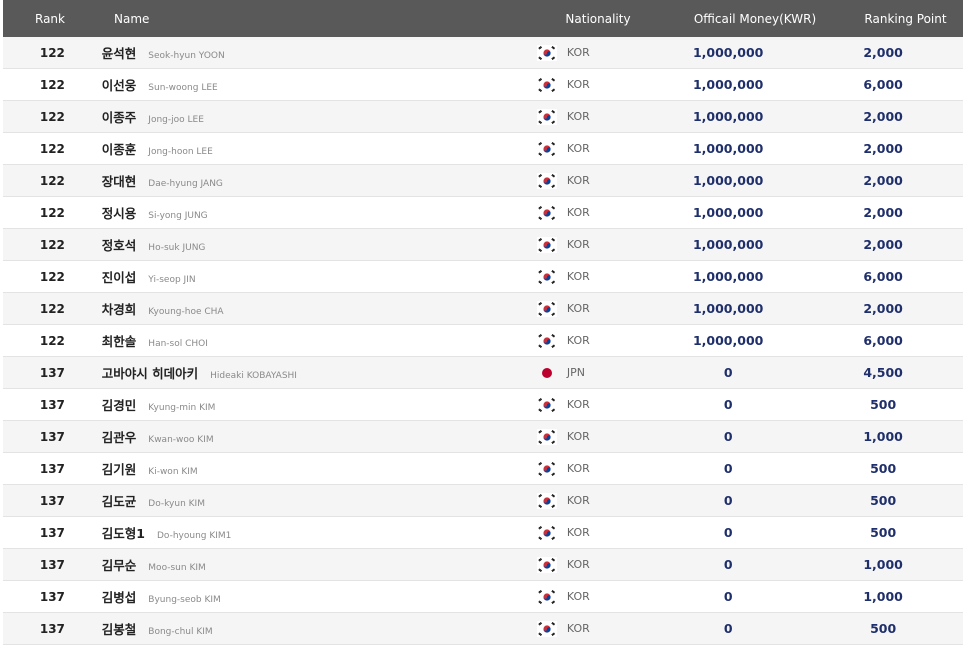 This screenshot has height=667, width=968. Describe the element at coordinates (119, 404) in the screenshot. I see `korean-name: 김경민` at that location.